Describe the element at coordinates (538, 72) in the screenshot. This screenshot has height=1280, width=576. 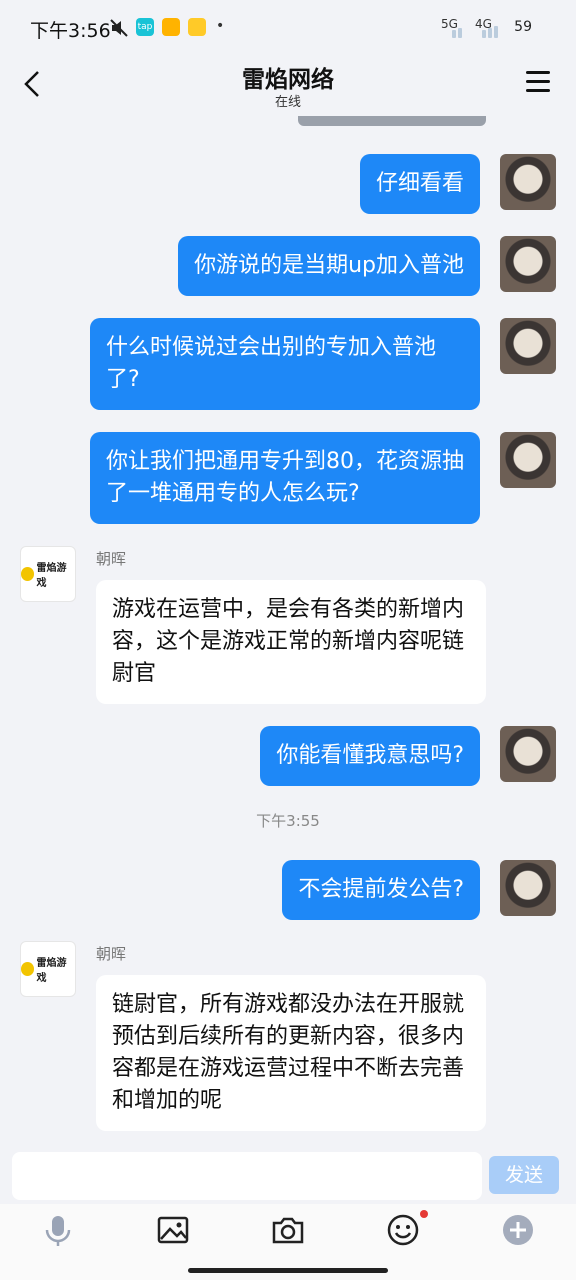
I see `menu-icon` at that location.